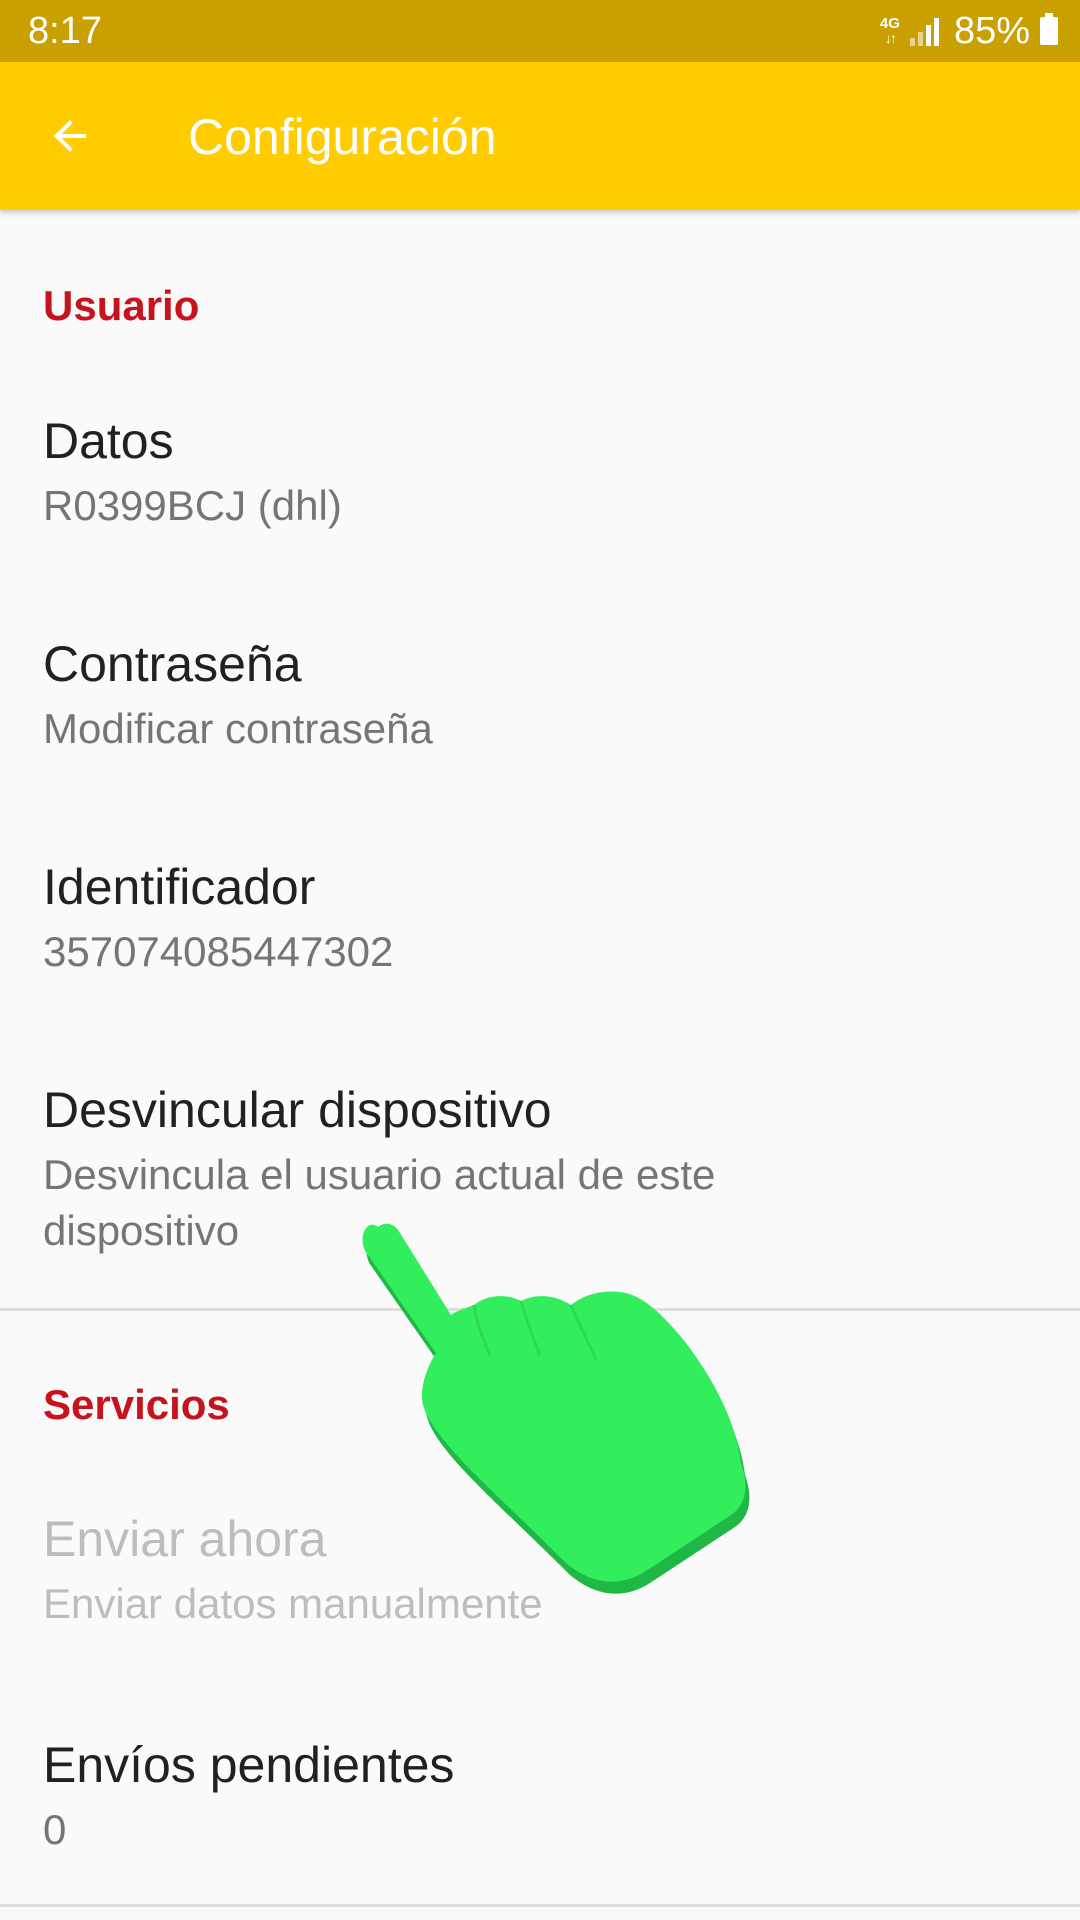 The image size is (1080, 1920). Describe the element at coordinates (55, 1829) in the screenshot. I see `pref-summary: 0` at that location.